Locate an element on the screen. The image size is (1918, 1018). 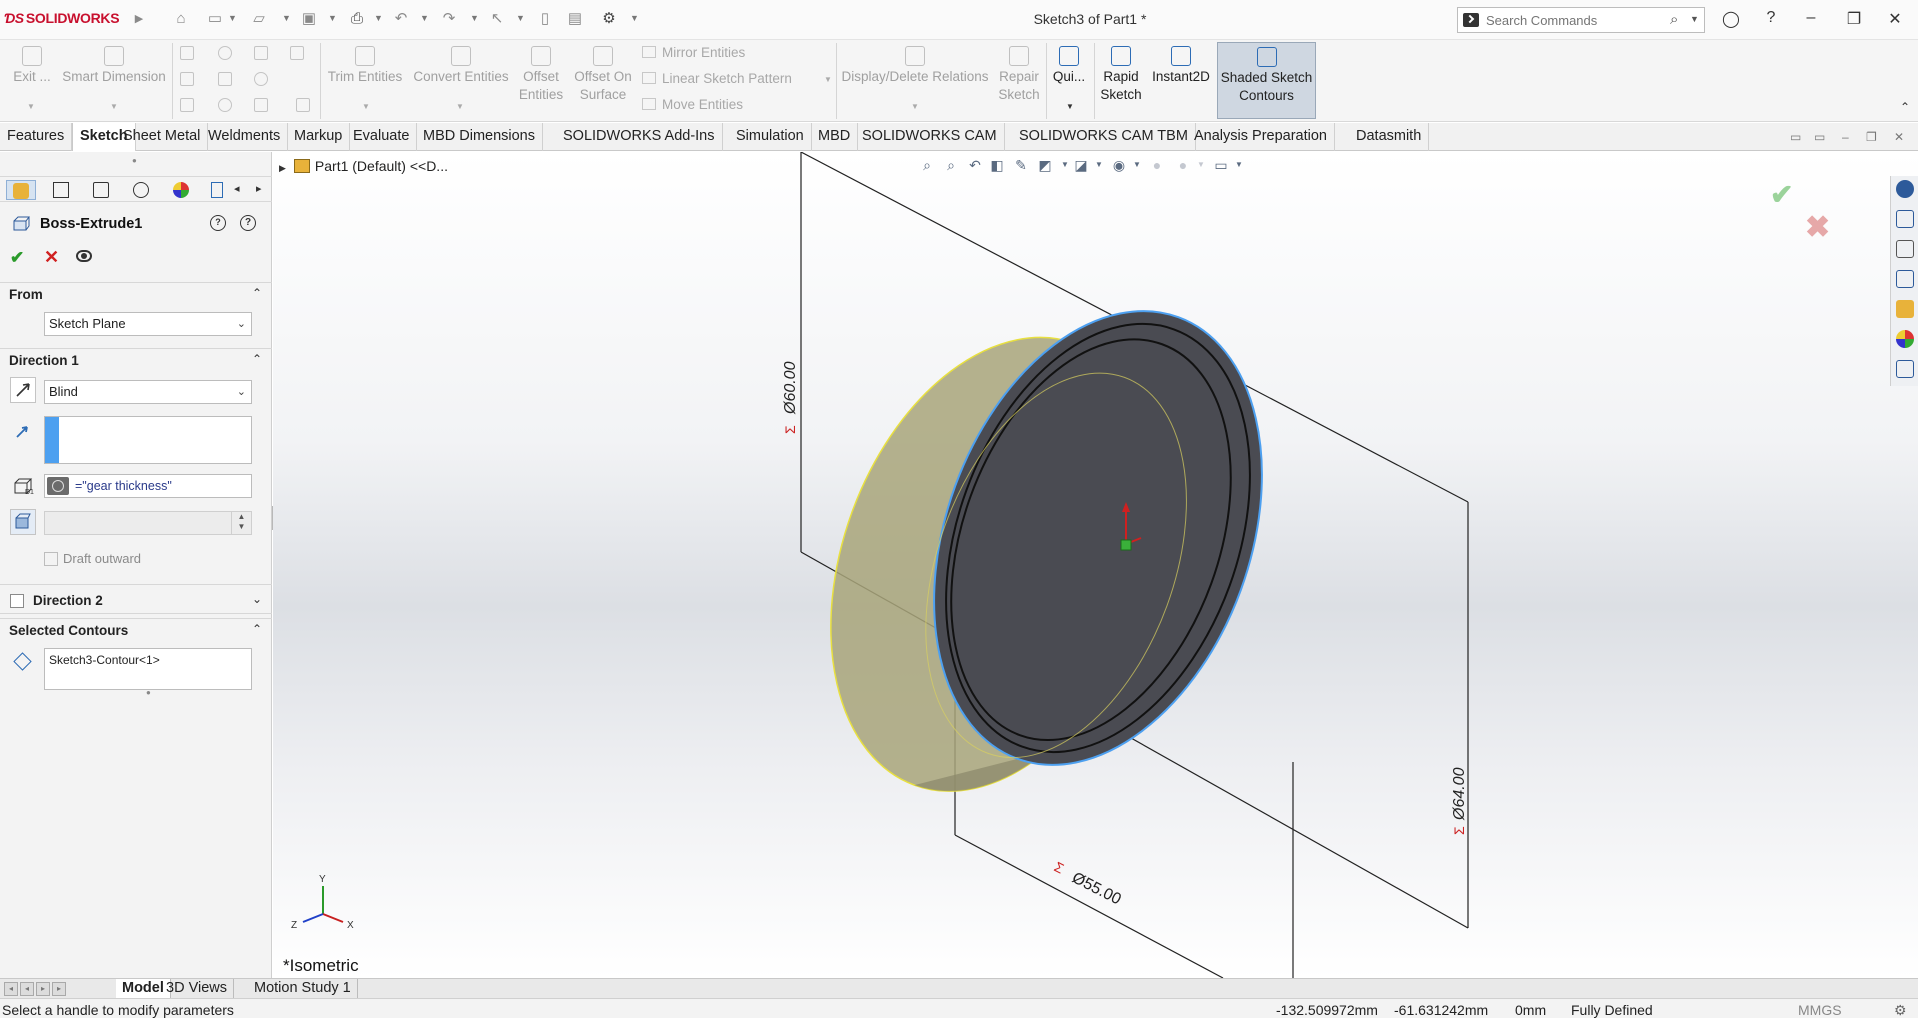
direction-reference-field is located at coordinates (148, 440).